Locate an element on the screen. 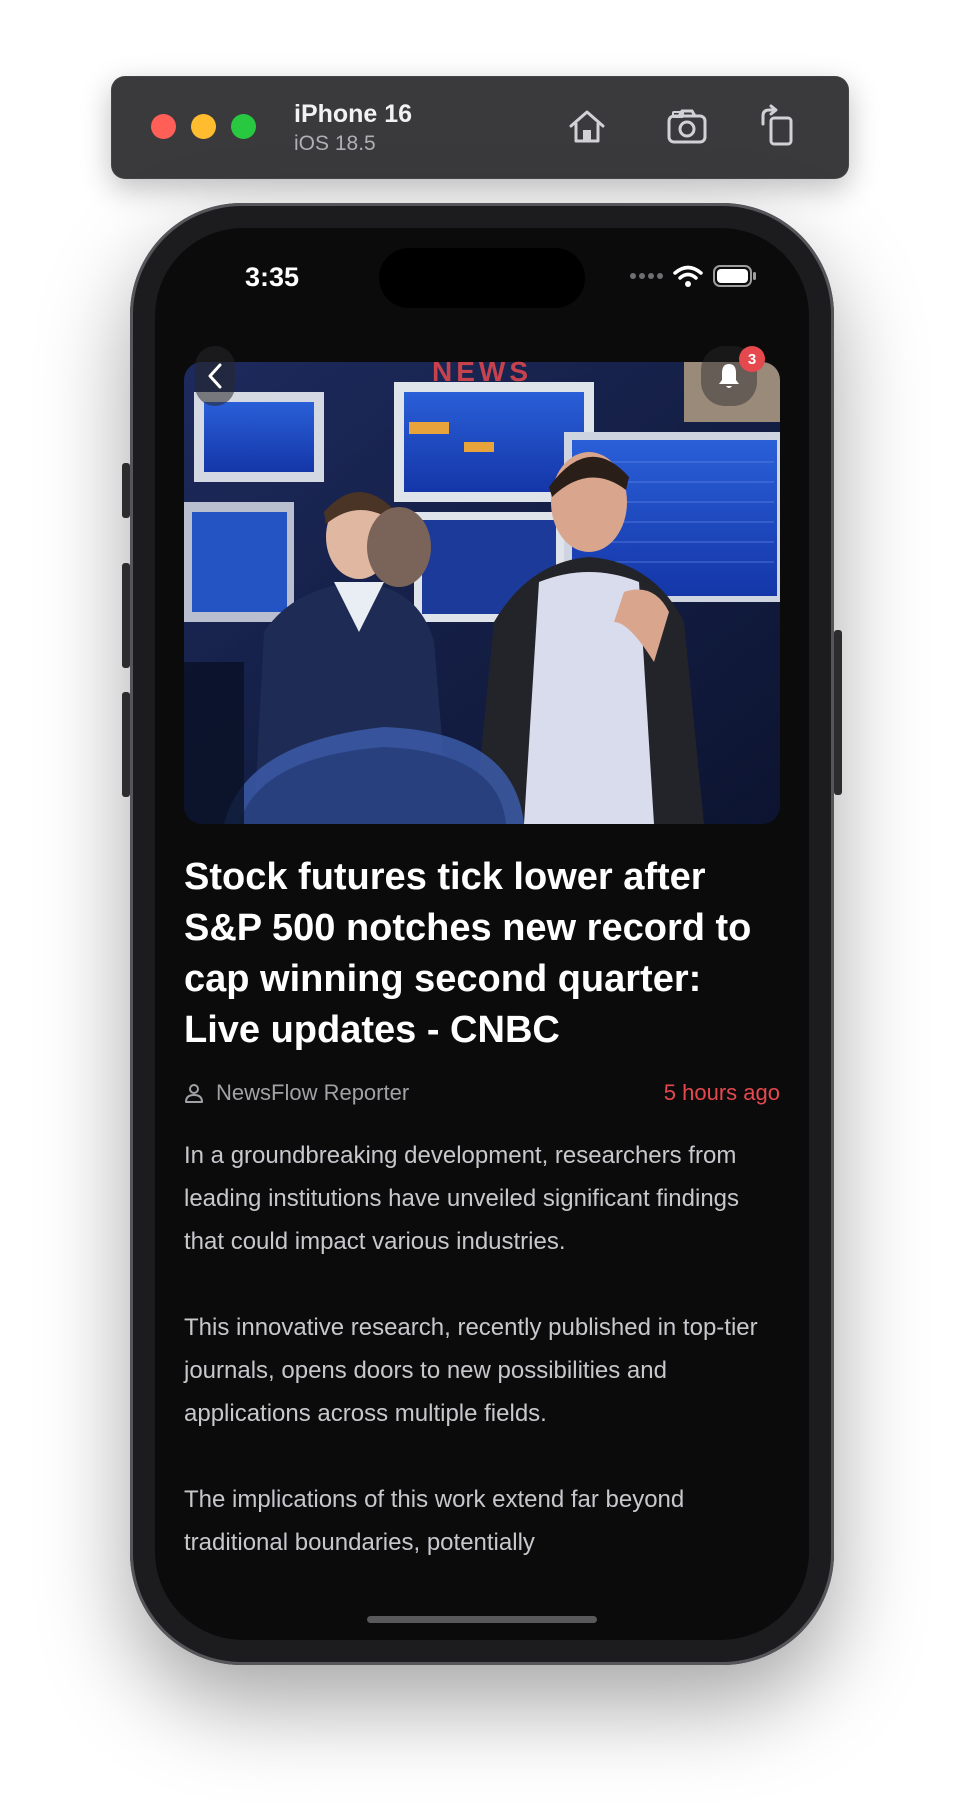 This screenshot has height=1816, width=964. home-indicator is located at coordinates (482, 1619).